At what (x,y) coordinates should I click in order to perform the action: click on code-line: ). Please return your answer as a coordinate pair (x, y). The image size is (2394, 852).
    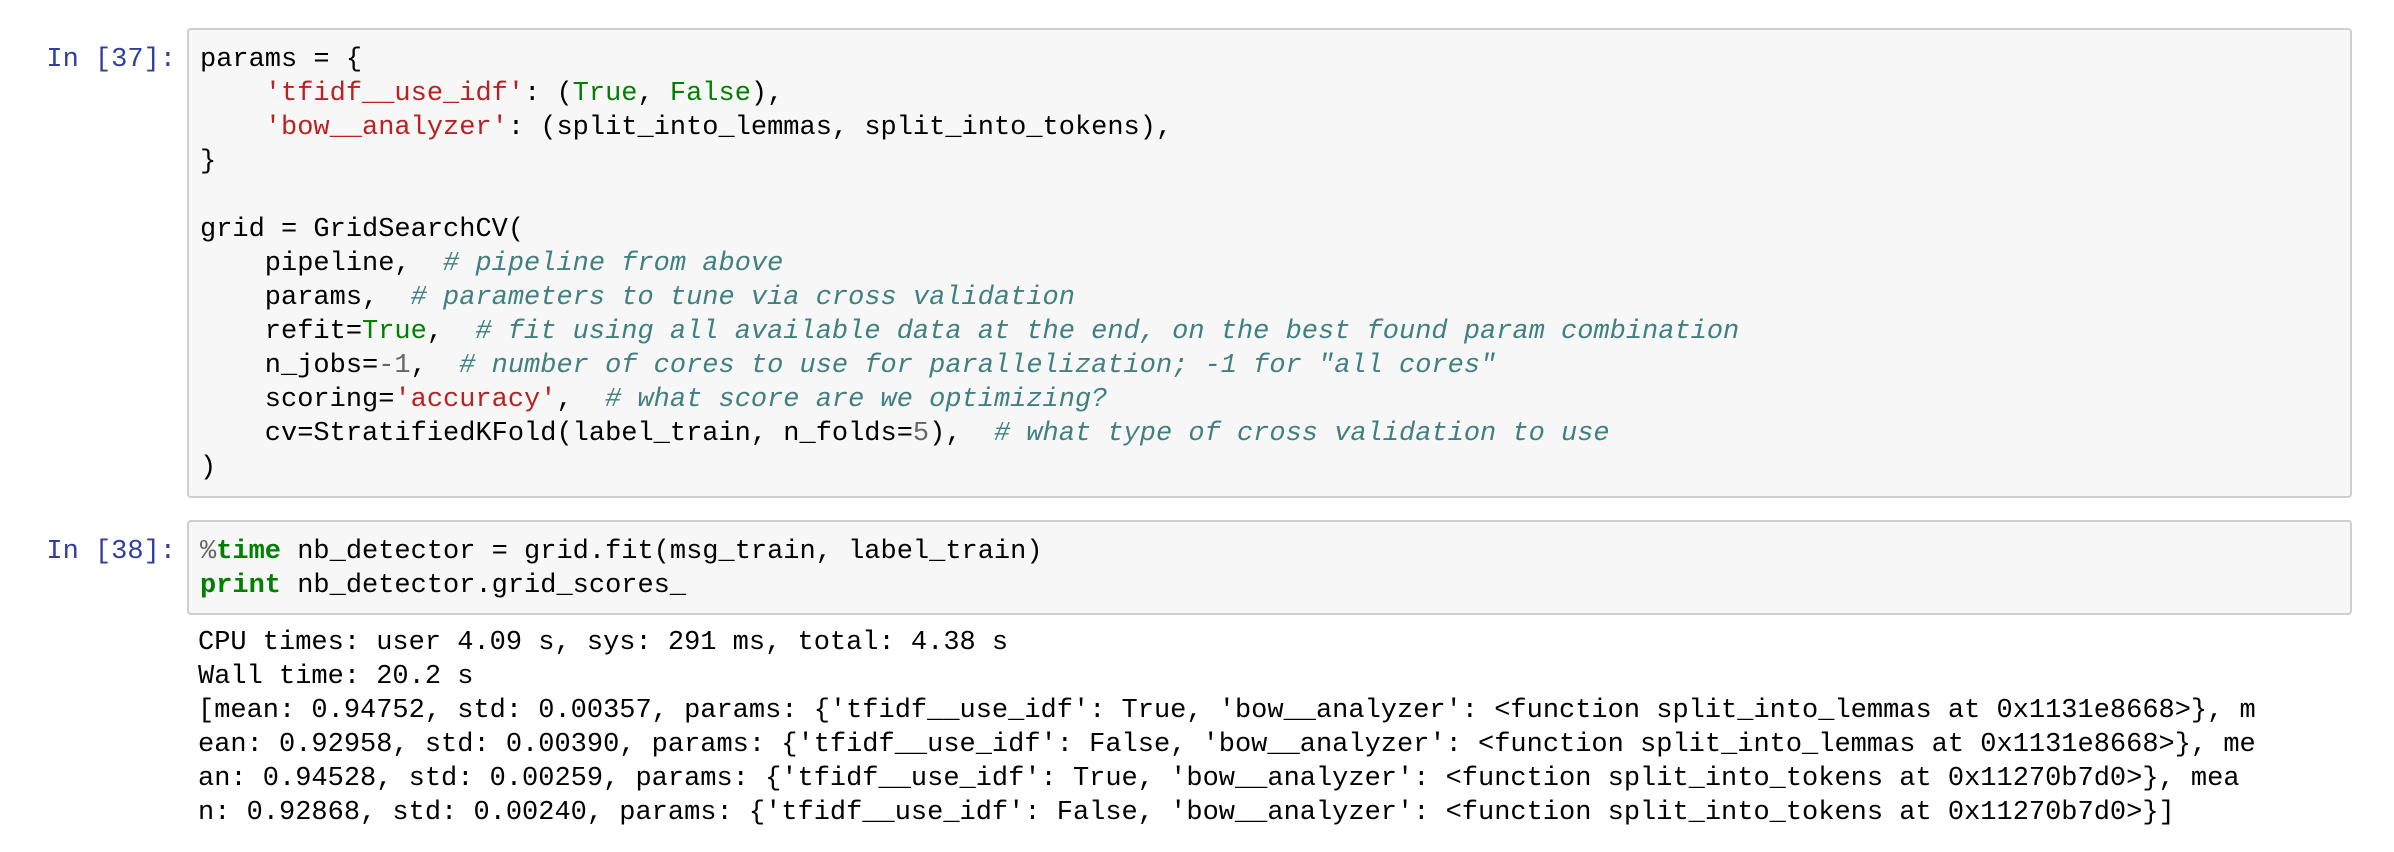
    Looking at the image, I should click on (208, 468).